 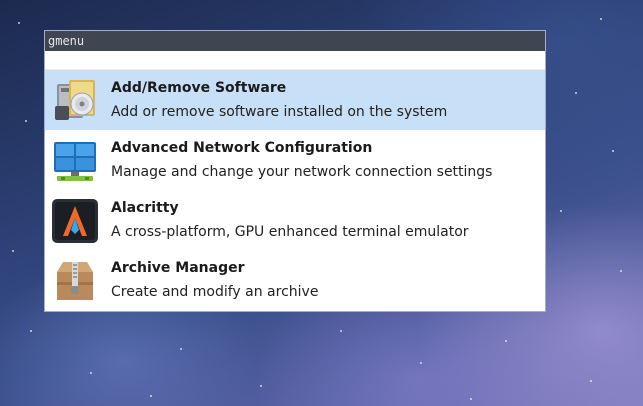 What do you see at coordinates (242, 148) in the screenshot?
I see `item-name: Advanced Network Configuration` at bounding box center [242, 148].